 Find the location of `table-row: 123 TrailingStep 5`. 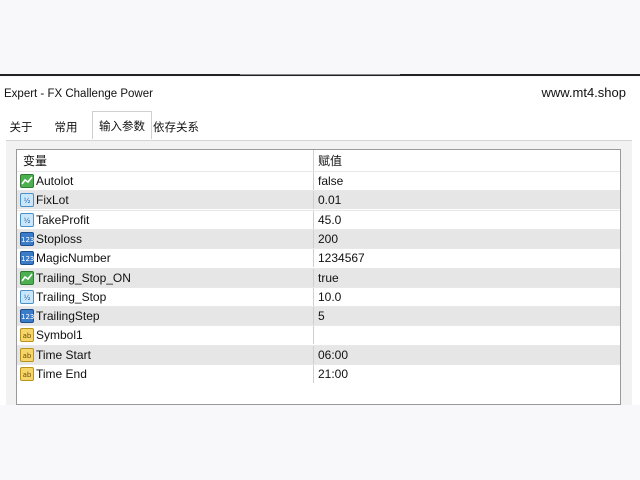

table-row: 123 TrailingStep 5 is located at coordinates (318, 316).